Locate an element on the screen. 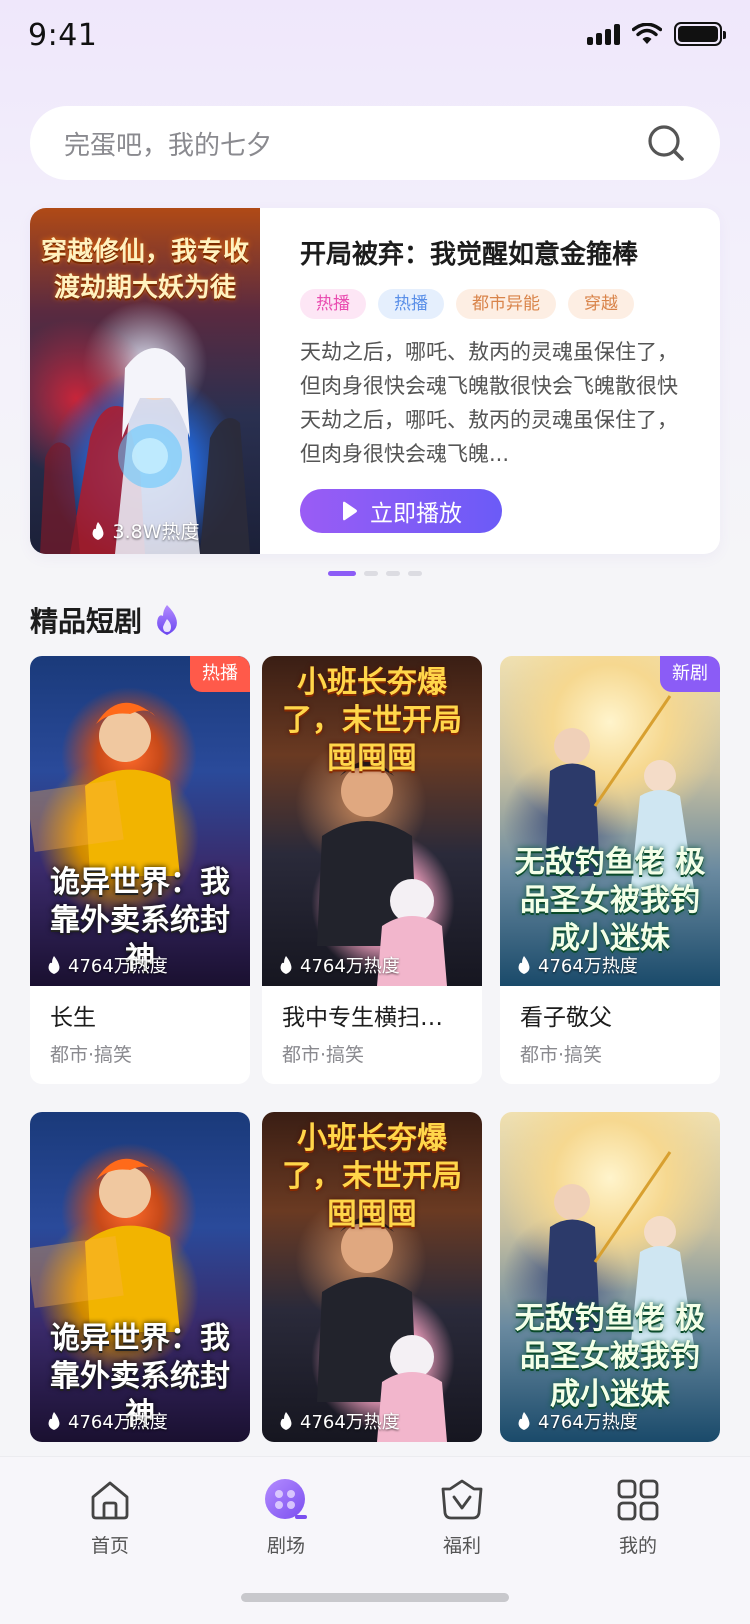 This screenshot has height=1624, width=750. drama-card: 无敌钓鱼佬 极品圣女被我钓成小迷妹 4764万热度 is located at coordinates (610, 1277).